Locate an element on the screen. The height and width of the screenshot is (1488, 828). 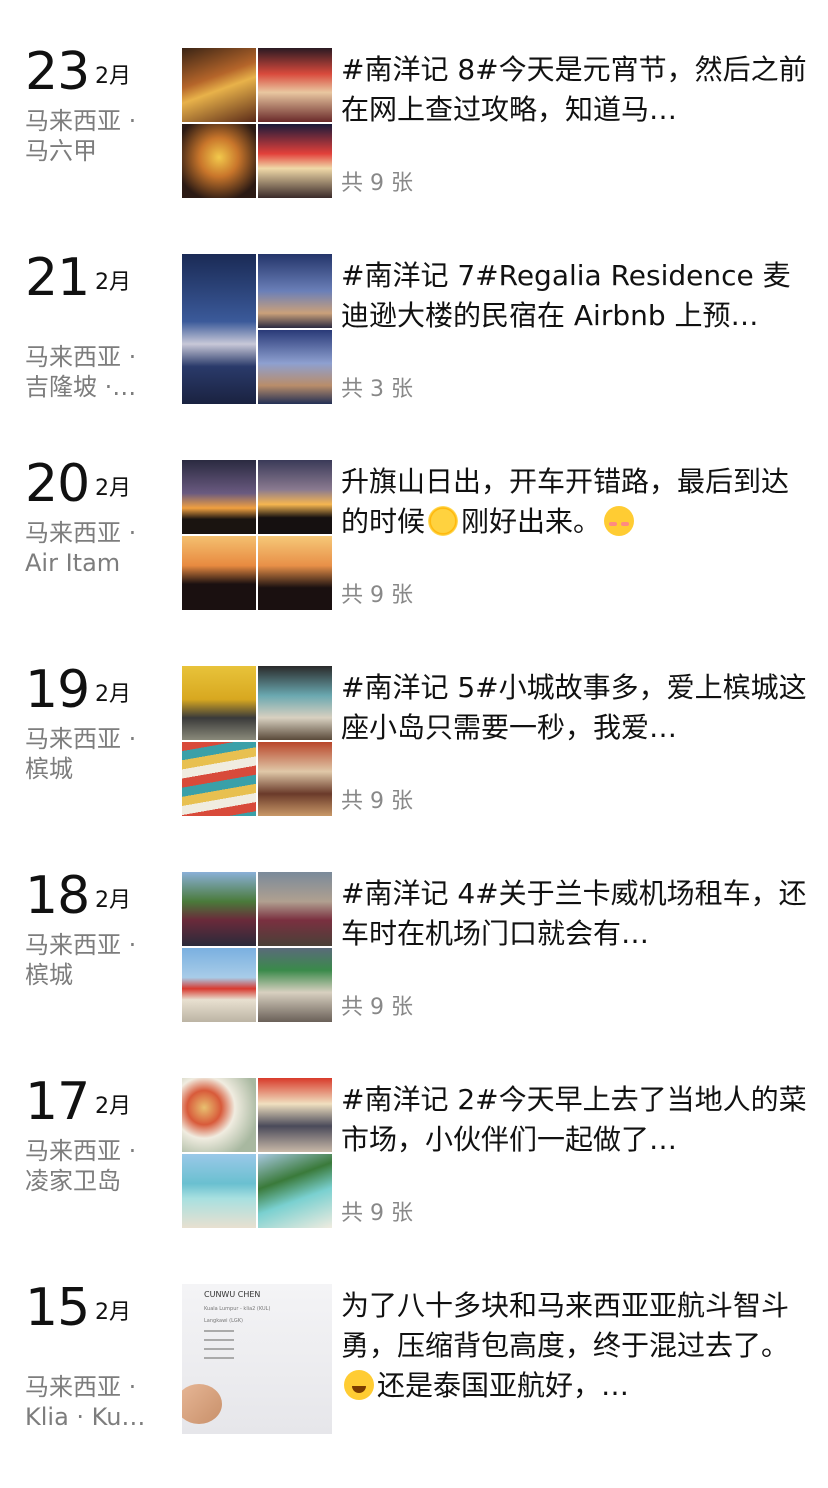
lion-dance-costume-photo is located at coordinates (219, 161).